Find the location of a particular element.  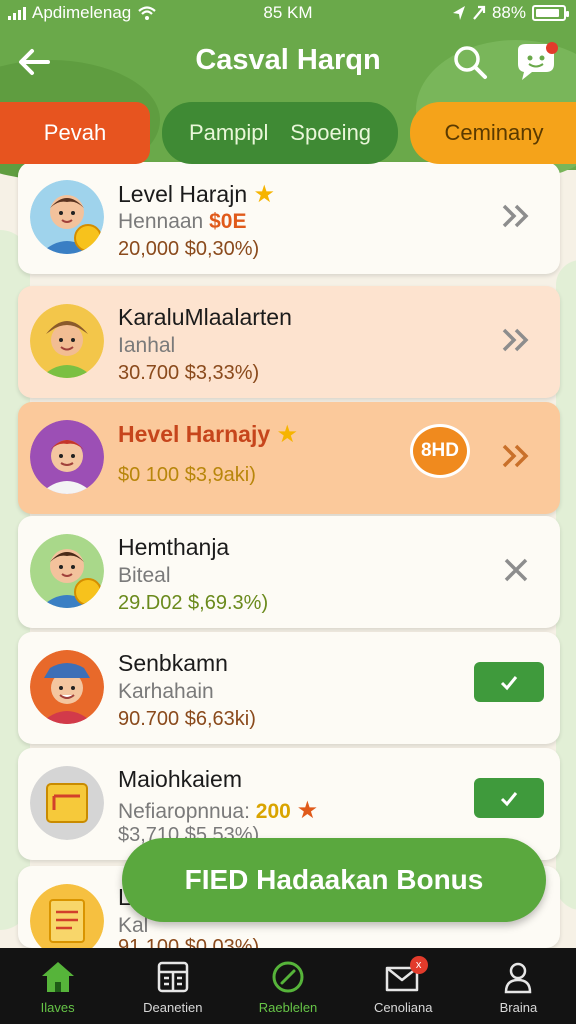

row-name: Senbkamn is located at coordinates (173, 663).